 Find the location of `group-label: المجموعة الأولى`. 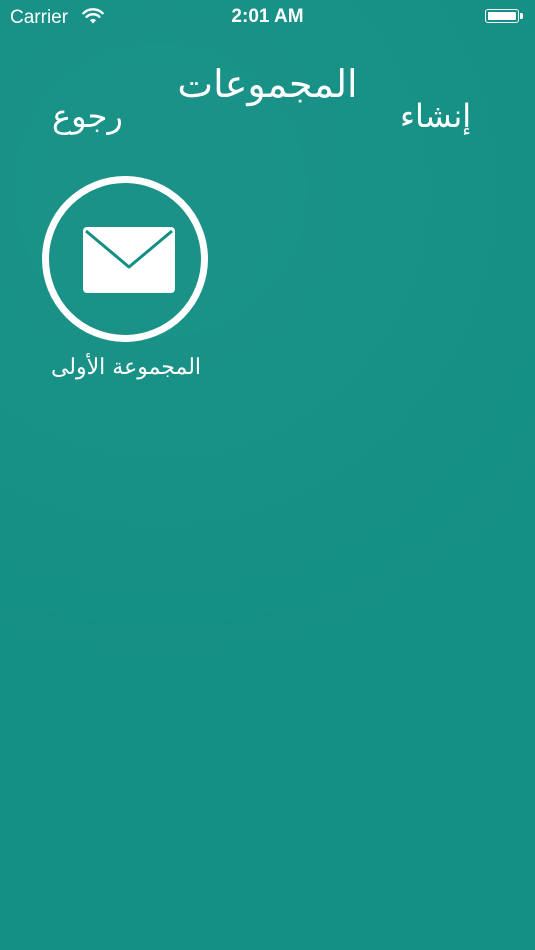

group-label: المجموعة الأولى is located at coordinates (126, 367).